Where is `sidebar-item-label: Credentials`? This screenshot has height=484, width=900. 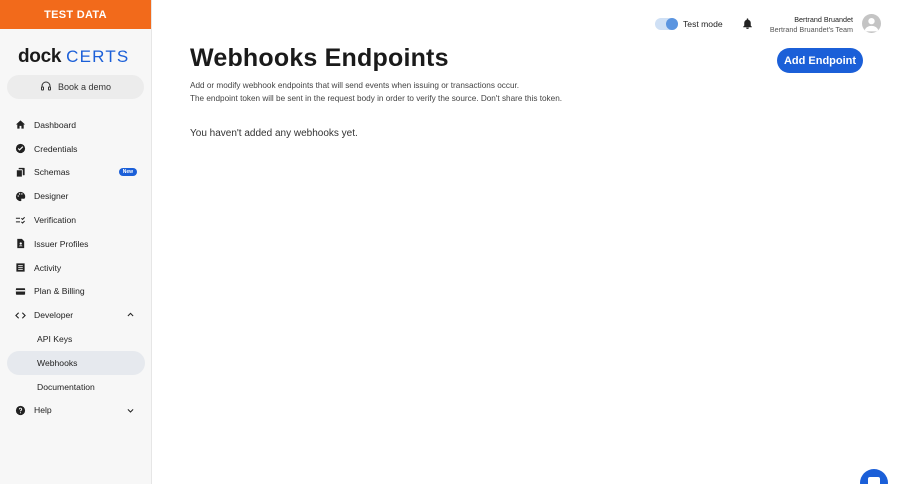
sidebar-item-label: Credentials is located at coordinates (56, 148).